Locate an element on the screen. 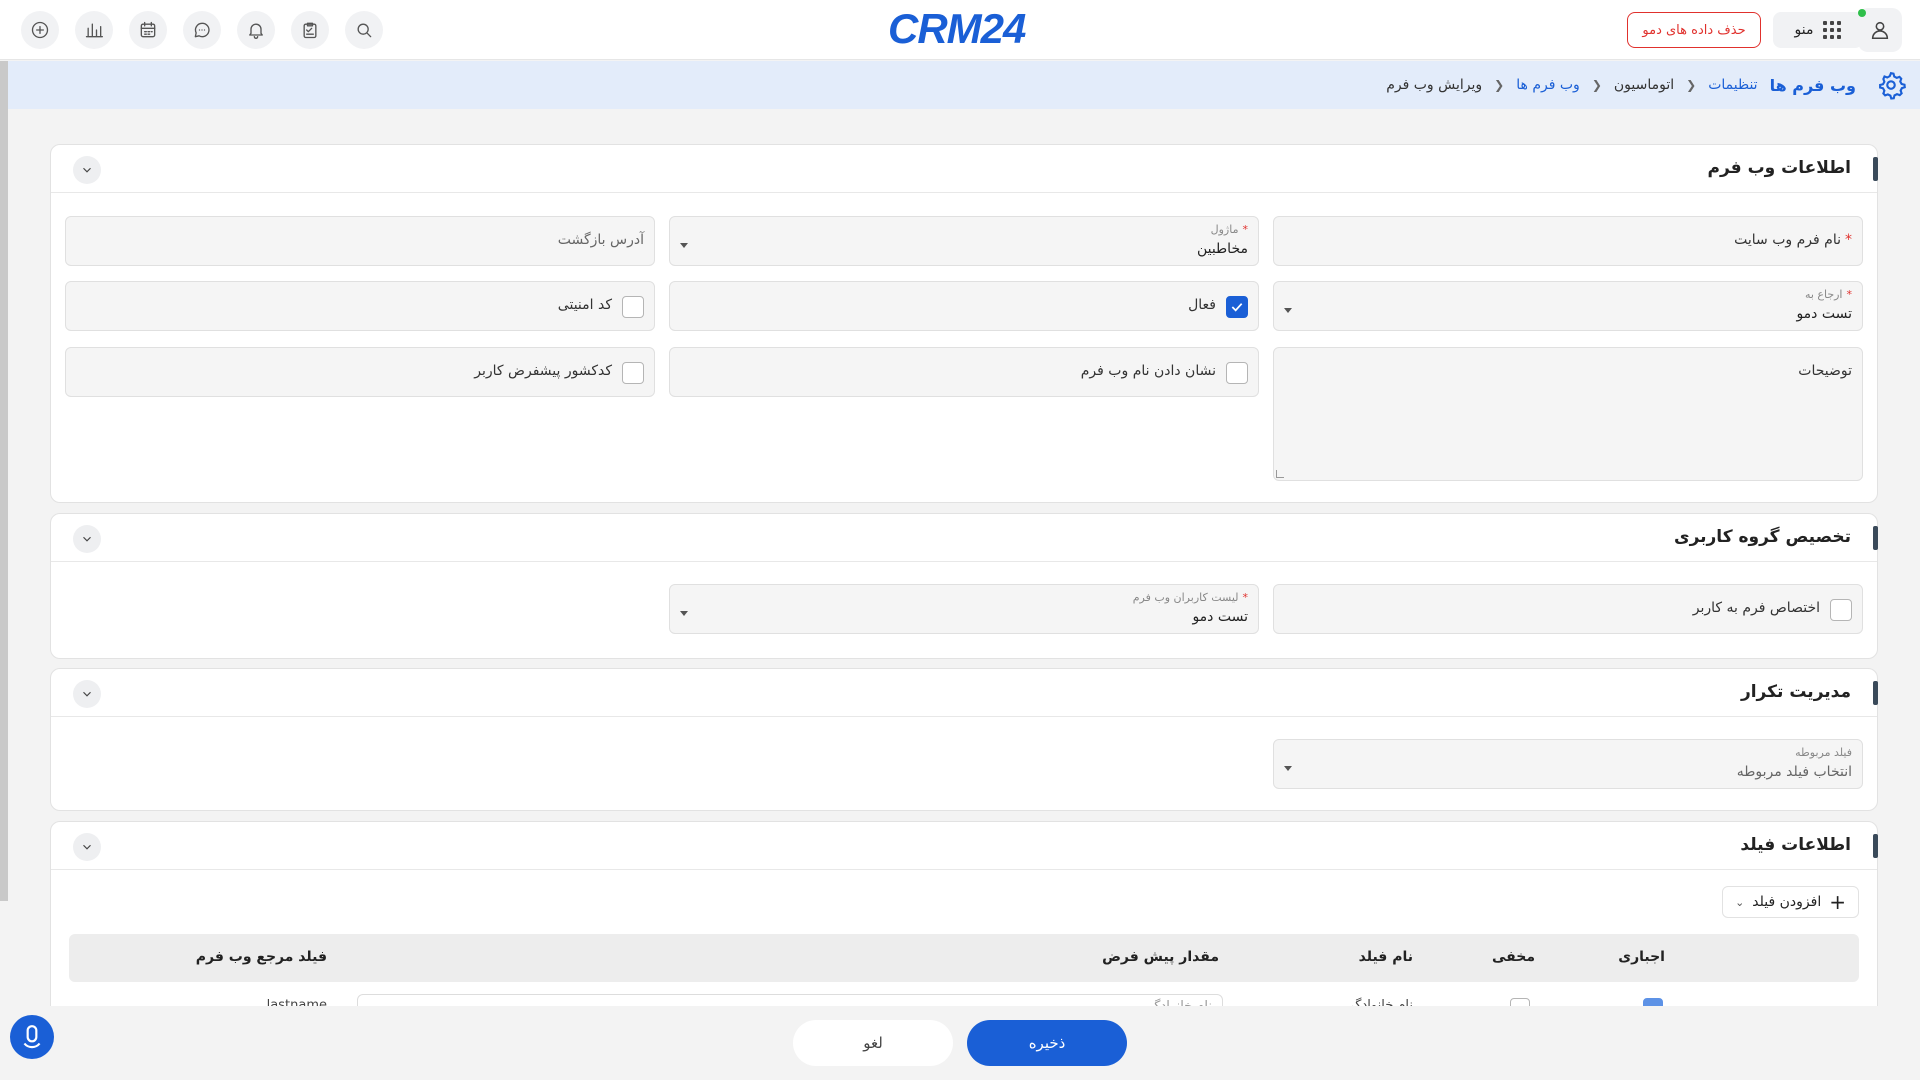 The width and height of the screenshot is (1920, 1080). logo-text: CRM is located at coordinates (935, 28).